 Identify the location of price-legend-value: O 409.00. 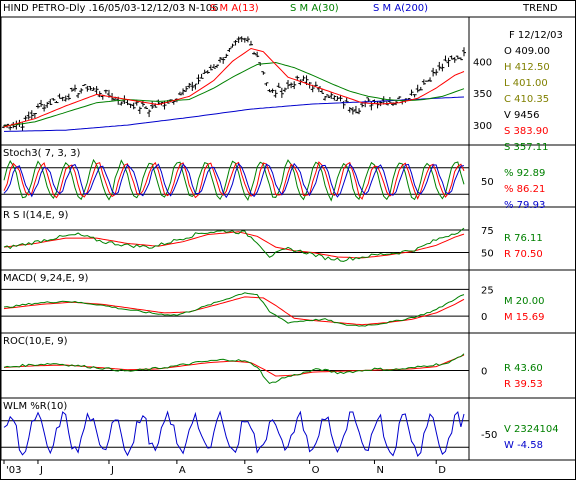
(527, 51).